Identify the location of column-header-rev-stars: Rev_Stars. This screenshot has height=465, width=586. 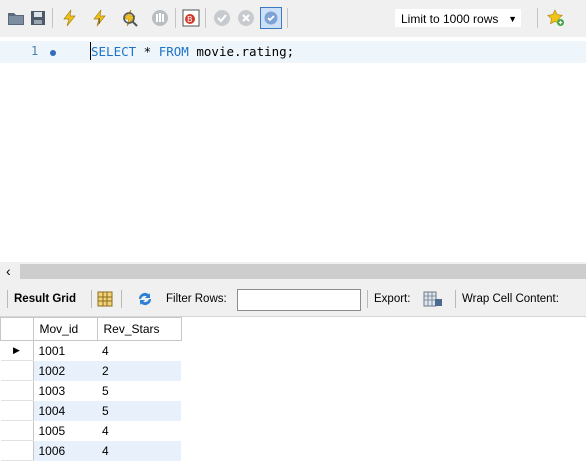
(139, 329).